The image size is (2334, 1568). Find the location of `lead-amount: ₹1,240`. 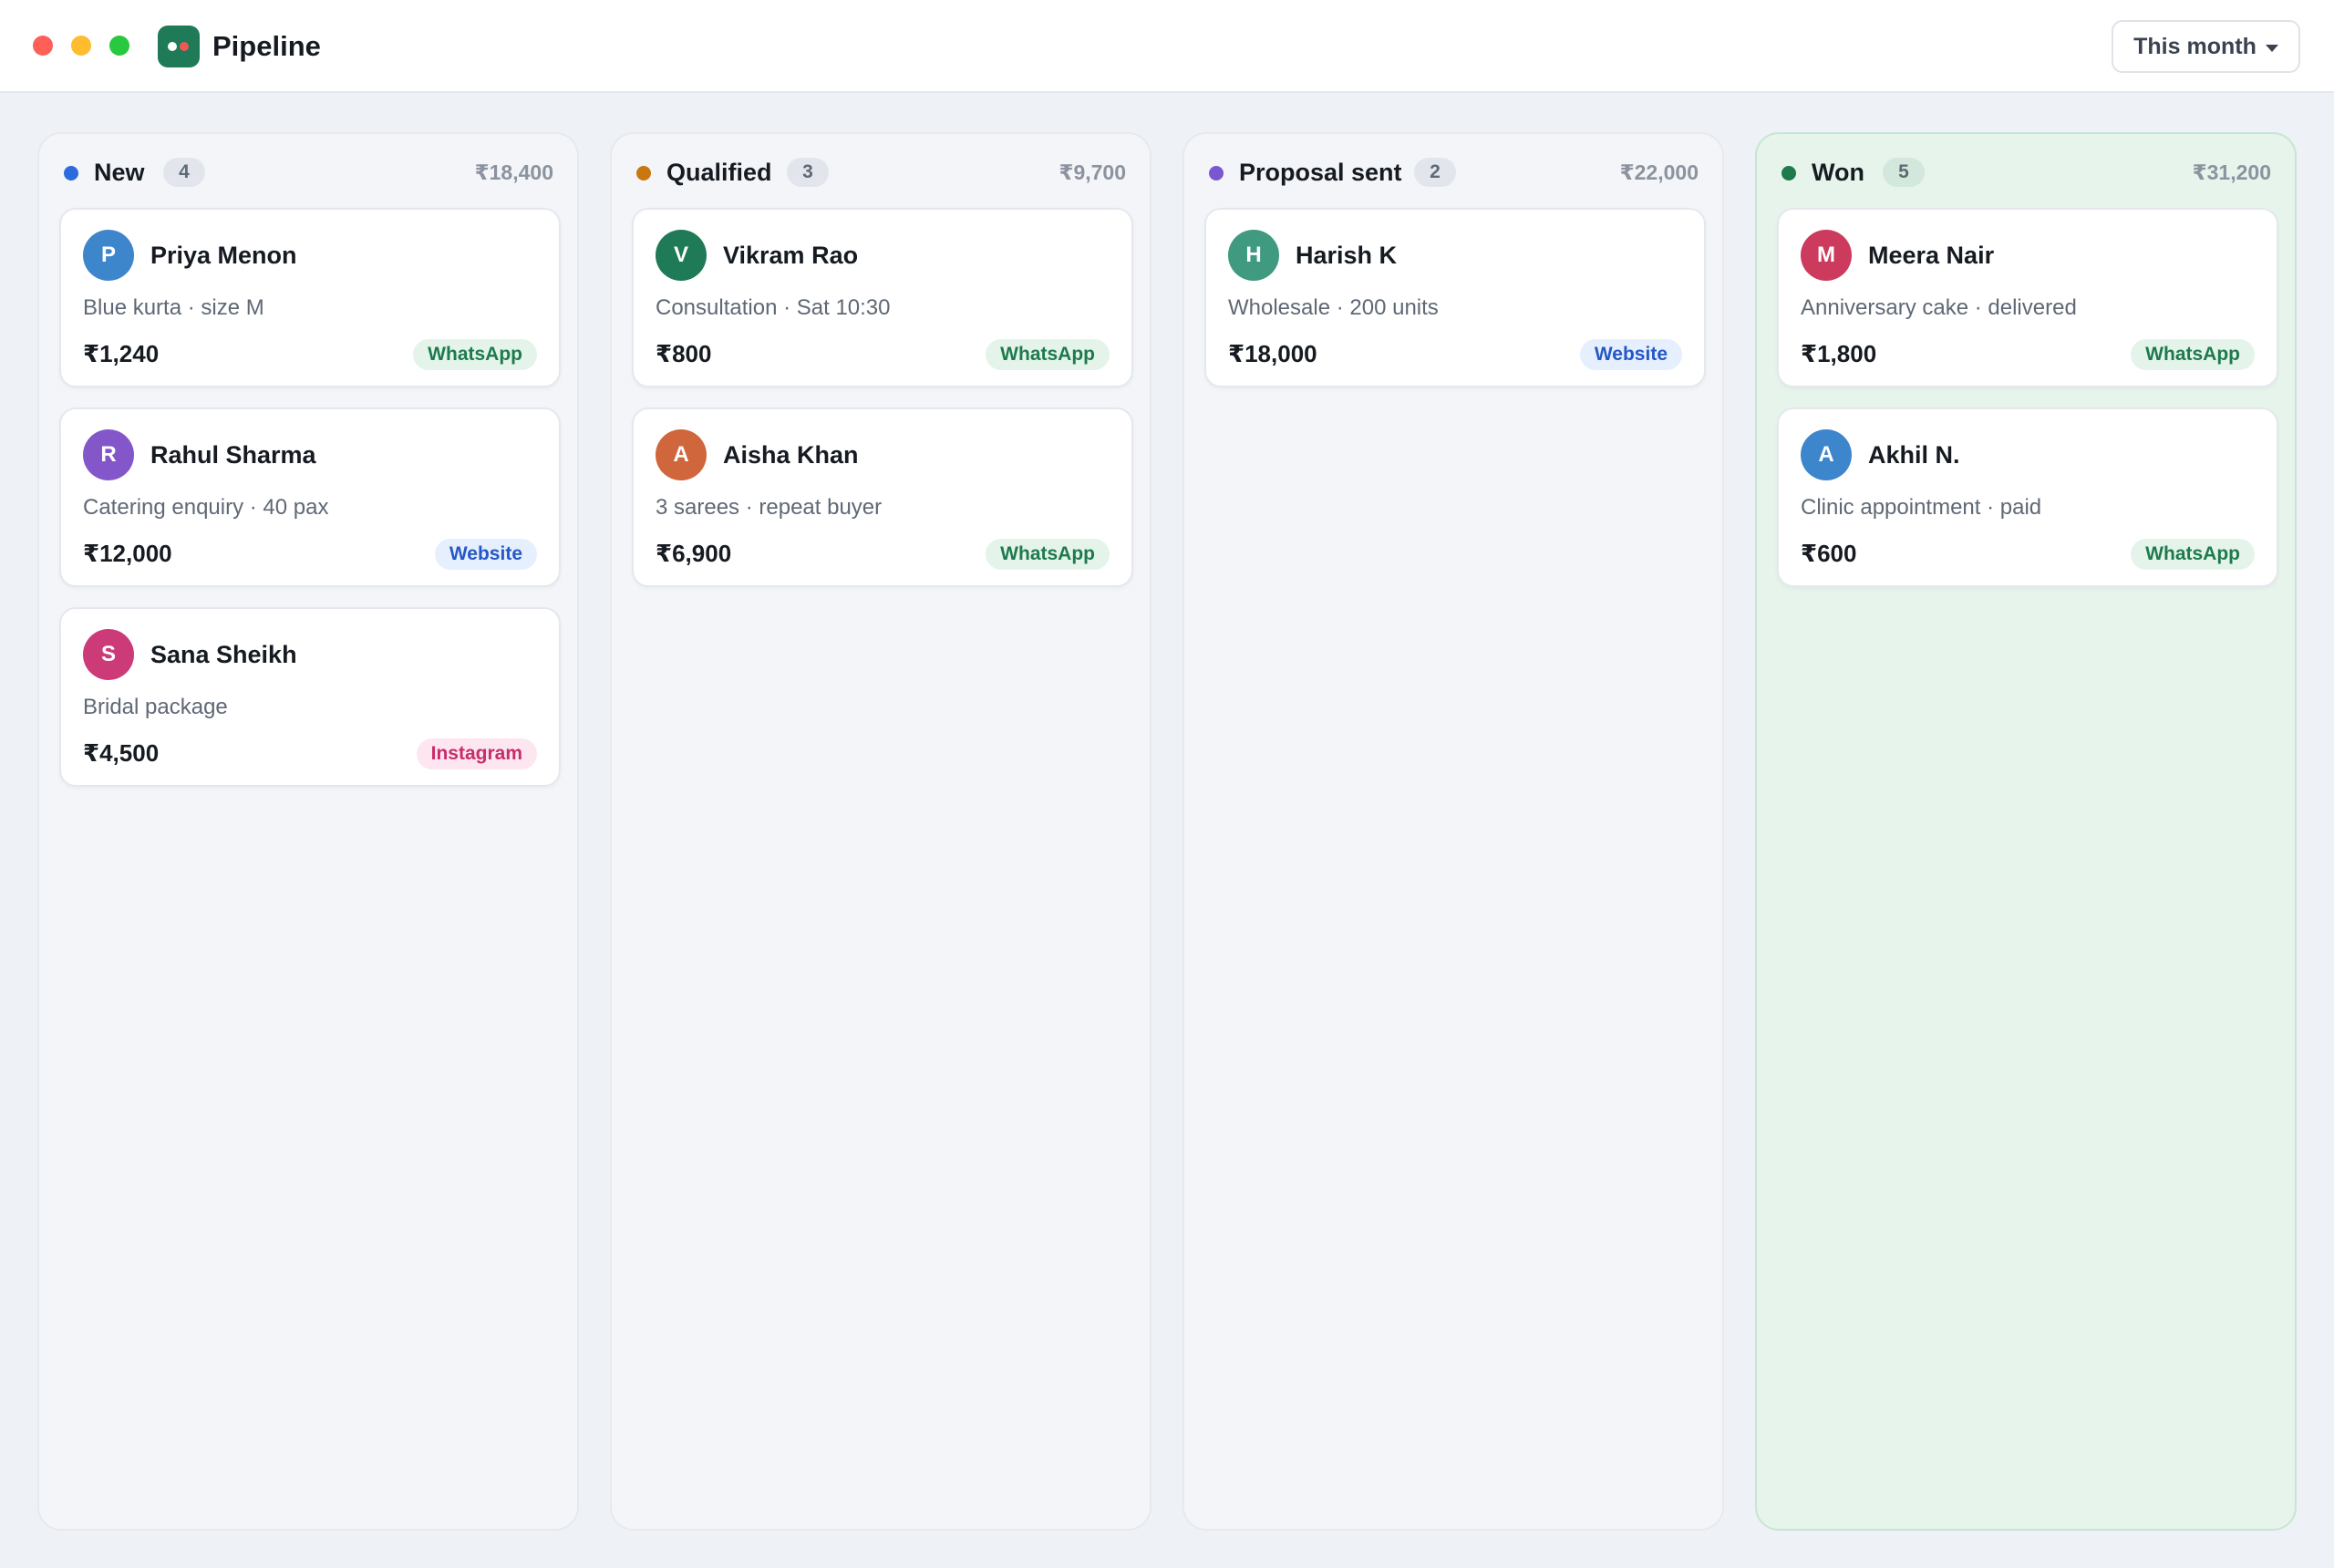

lead-amount: ₹1,240 is located at coordinates (121, 353).